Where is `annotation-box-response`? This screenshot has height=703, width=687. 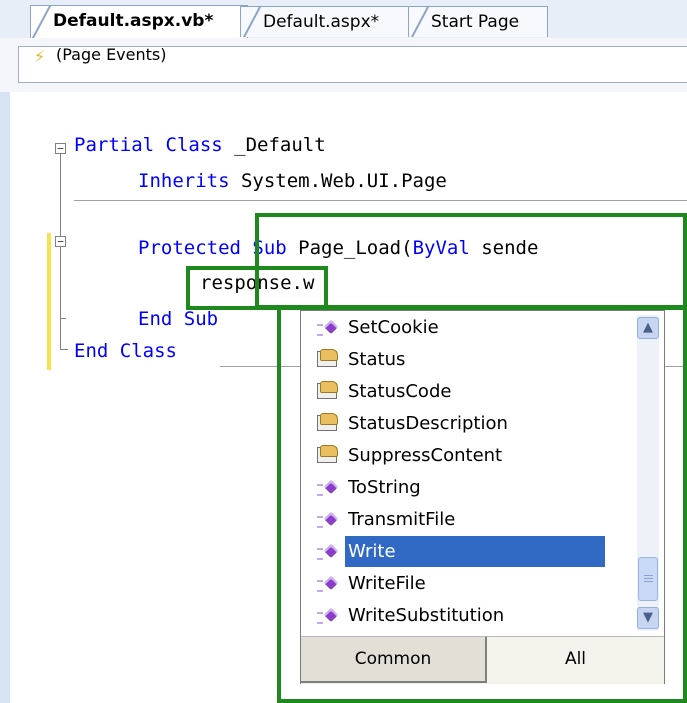 annotation-box-response is located at coordinates (257, 288).